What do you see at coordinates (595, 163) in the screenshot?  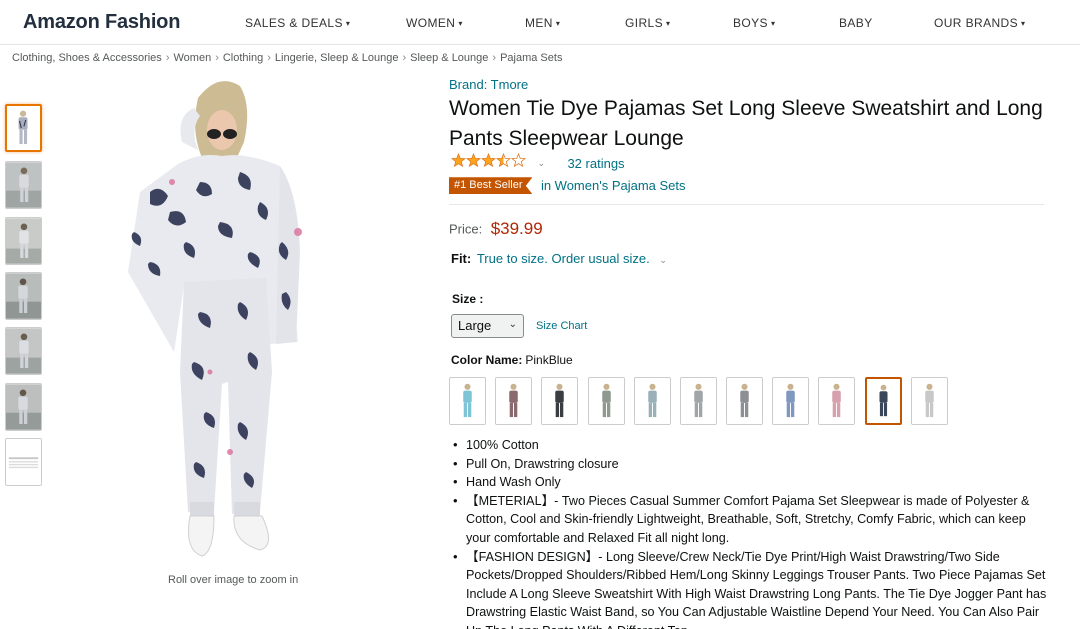 I see `ratings-count-link: 32 ratings` at bounding box center [595, 163].